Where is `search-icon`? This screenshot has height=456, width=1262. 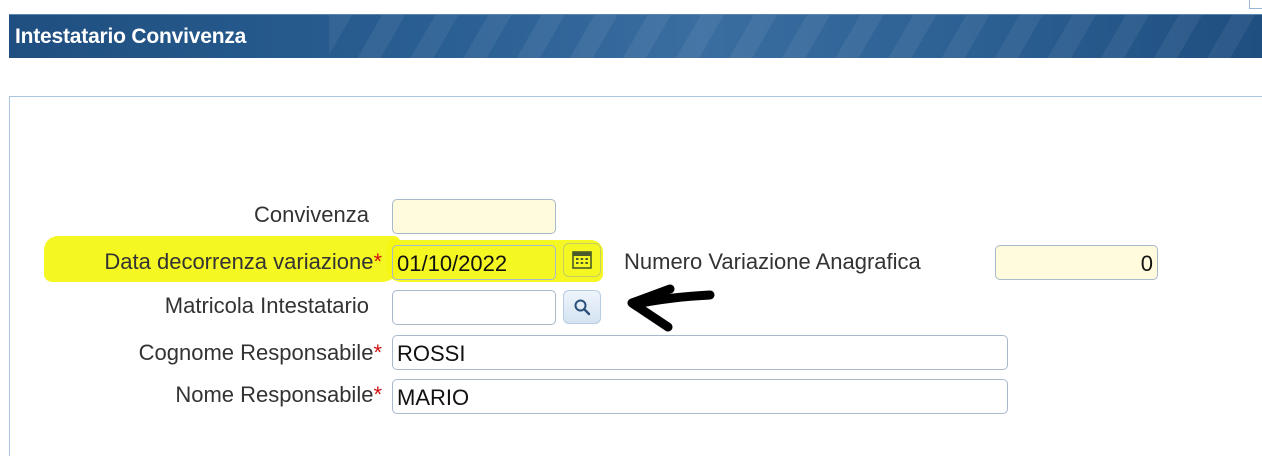
search-icon is located at coordinates (582, 307).